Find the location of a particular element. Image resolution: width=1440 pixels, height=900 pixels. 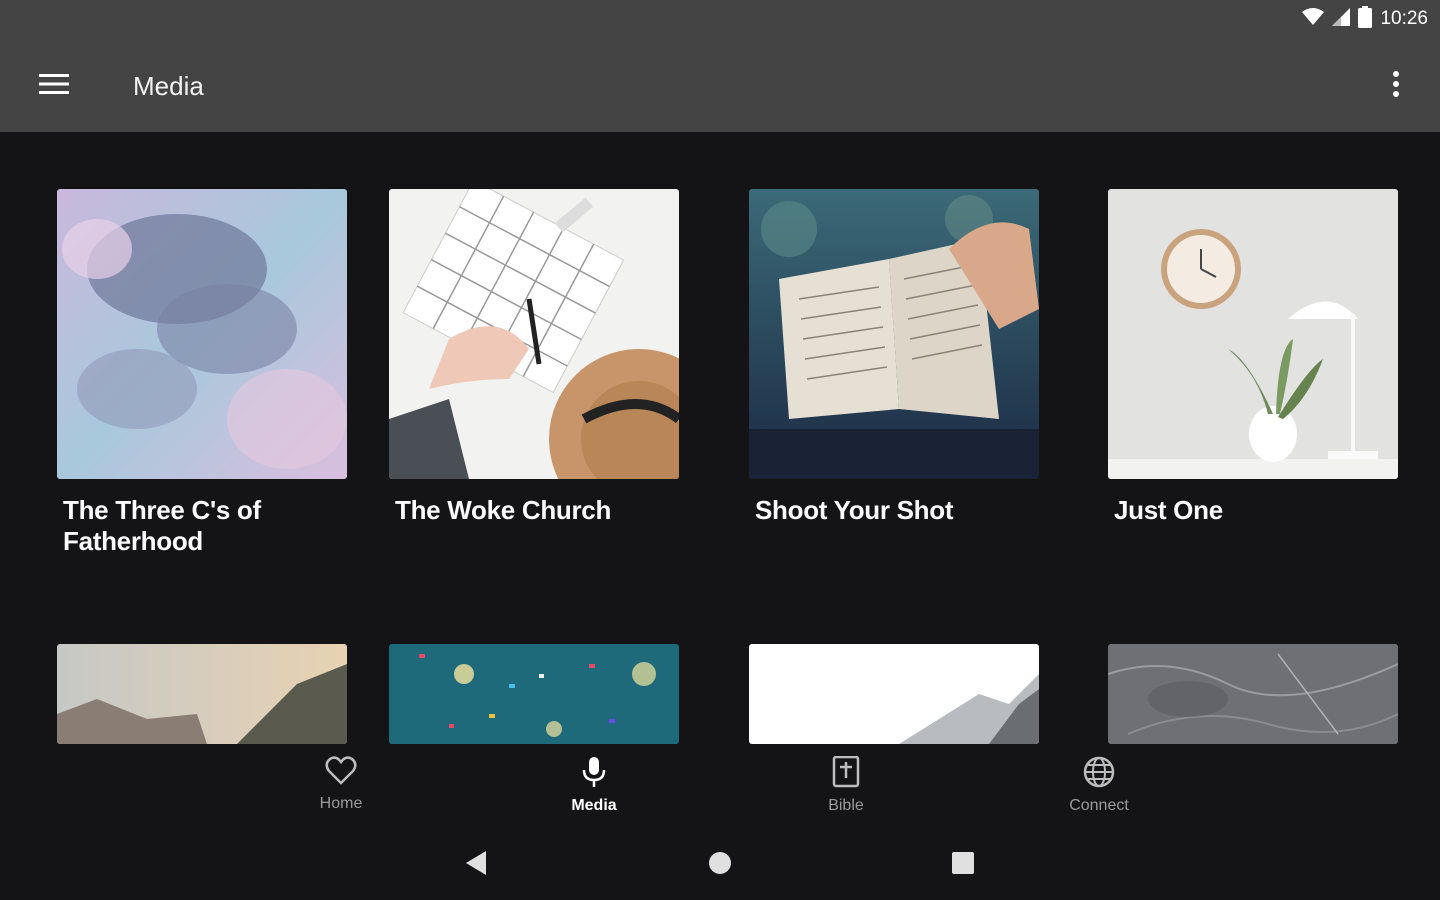

nav-label-connect: Connect is located at coordinates (1099, 805).